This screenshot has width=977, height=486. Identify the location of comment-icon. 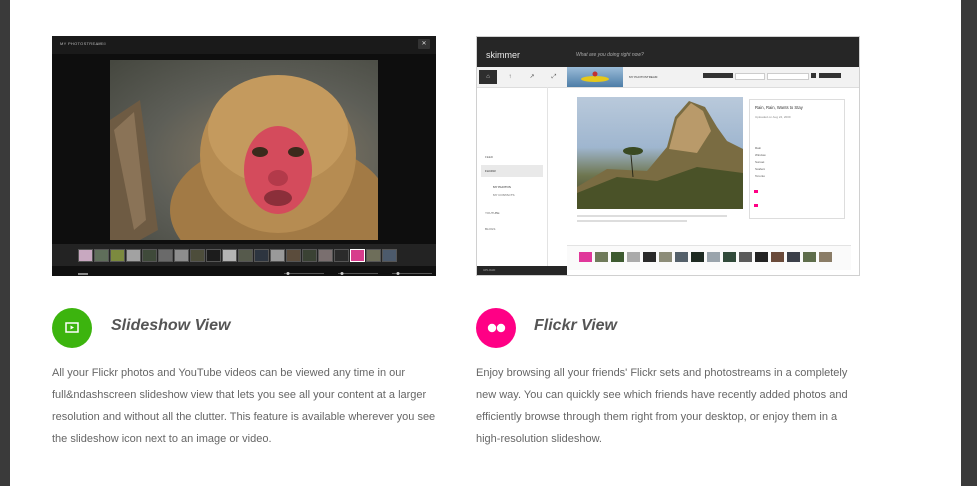
(756, 191).